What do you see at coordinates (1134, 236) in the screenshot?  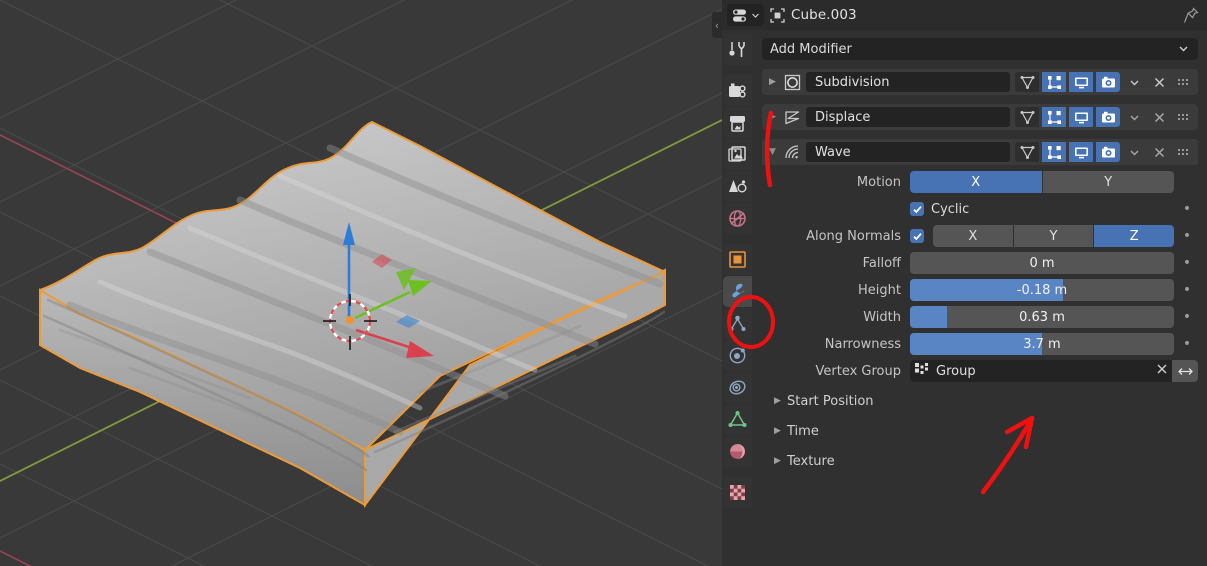 I see `normals-axis-z: Z` at bounding box center [1134, 236].